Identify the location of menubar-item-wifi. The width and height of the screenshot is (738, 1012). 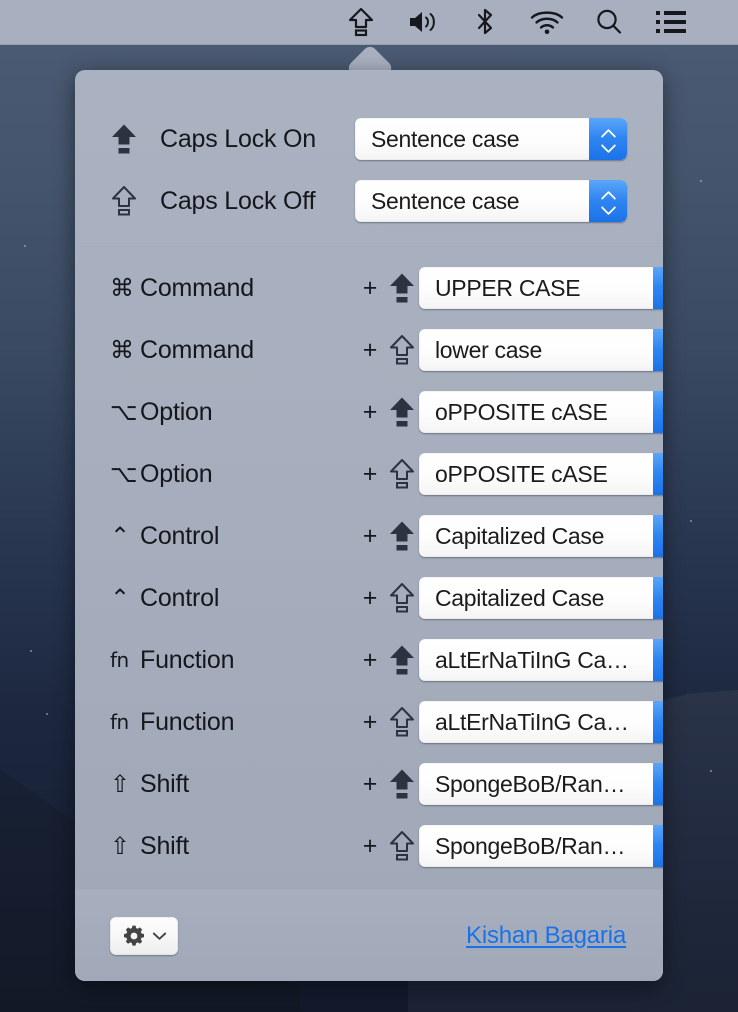
(547, 22).